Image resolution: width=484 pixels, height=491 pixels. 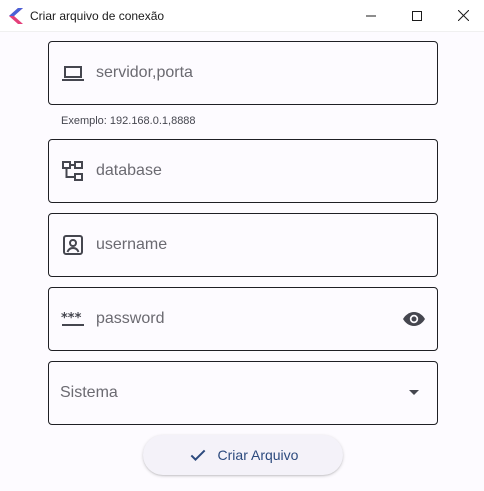 I want to click on eye-icon, so click(x=414, y=319).